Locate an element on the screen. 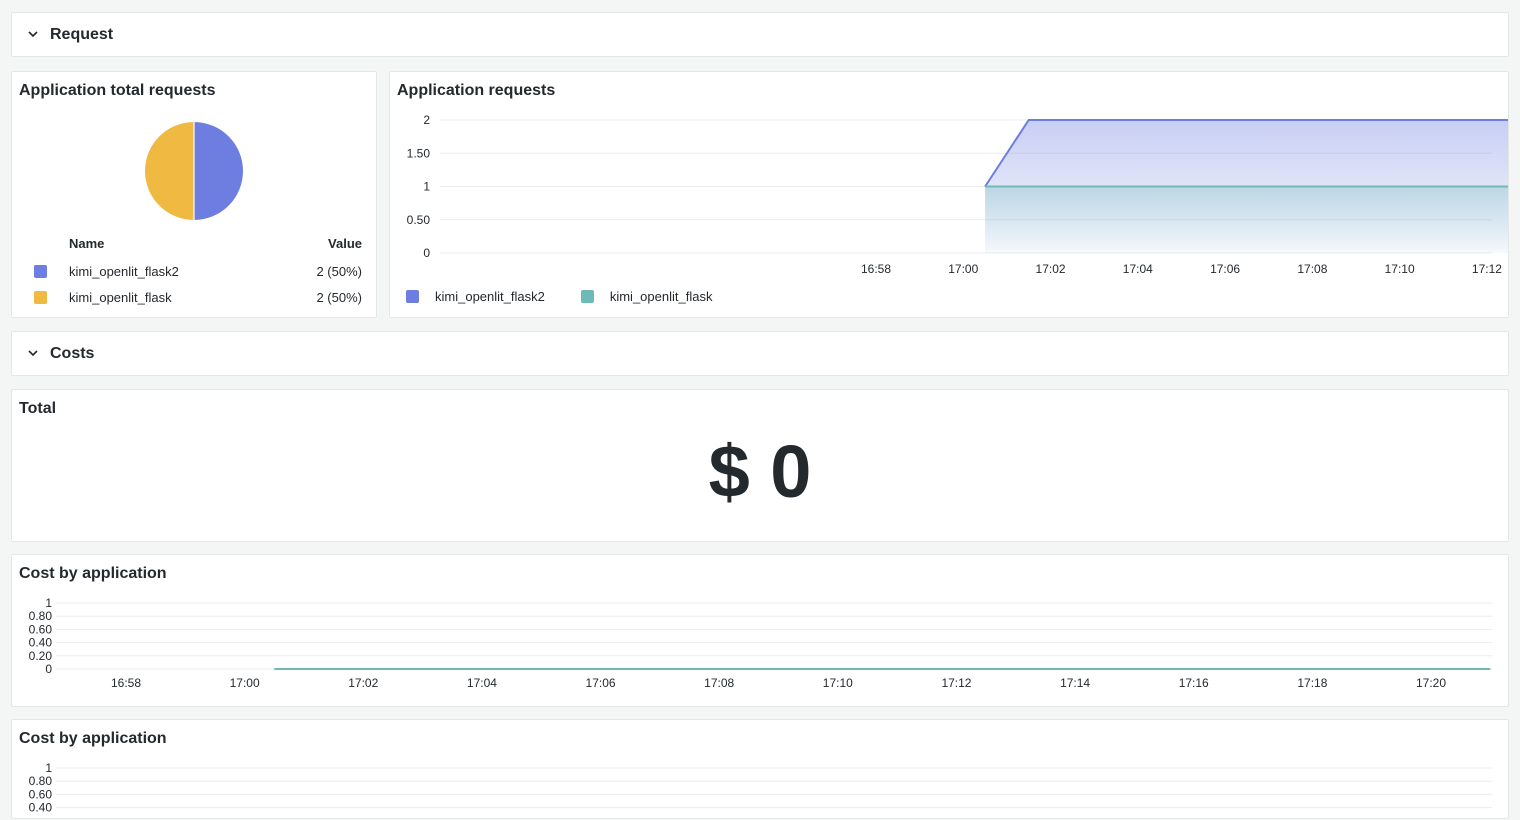 The width and height of the screenshot is (1520, 820). y-tick-label: 0.50 is located at coordinates (419, 220).